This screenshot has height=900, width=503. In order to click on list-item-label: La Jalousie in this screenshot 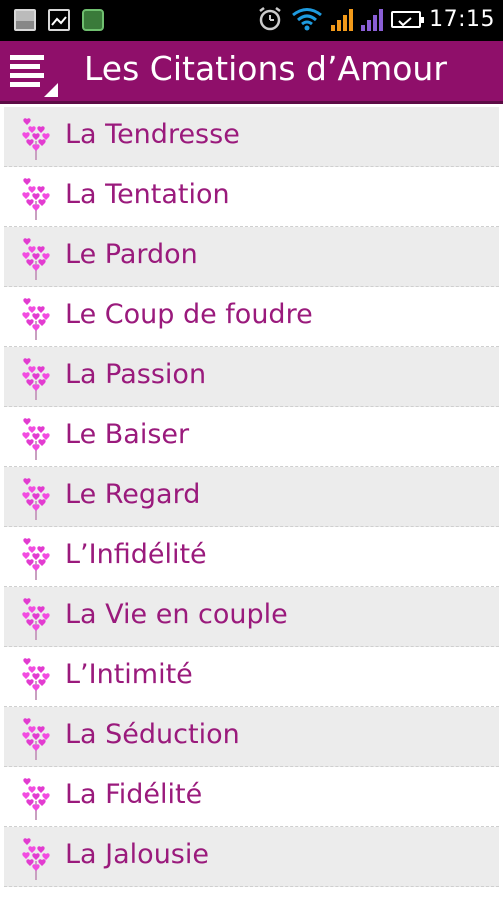, I will do `click(137, 854)`.